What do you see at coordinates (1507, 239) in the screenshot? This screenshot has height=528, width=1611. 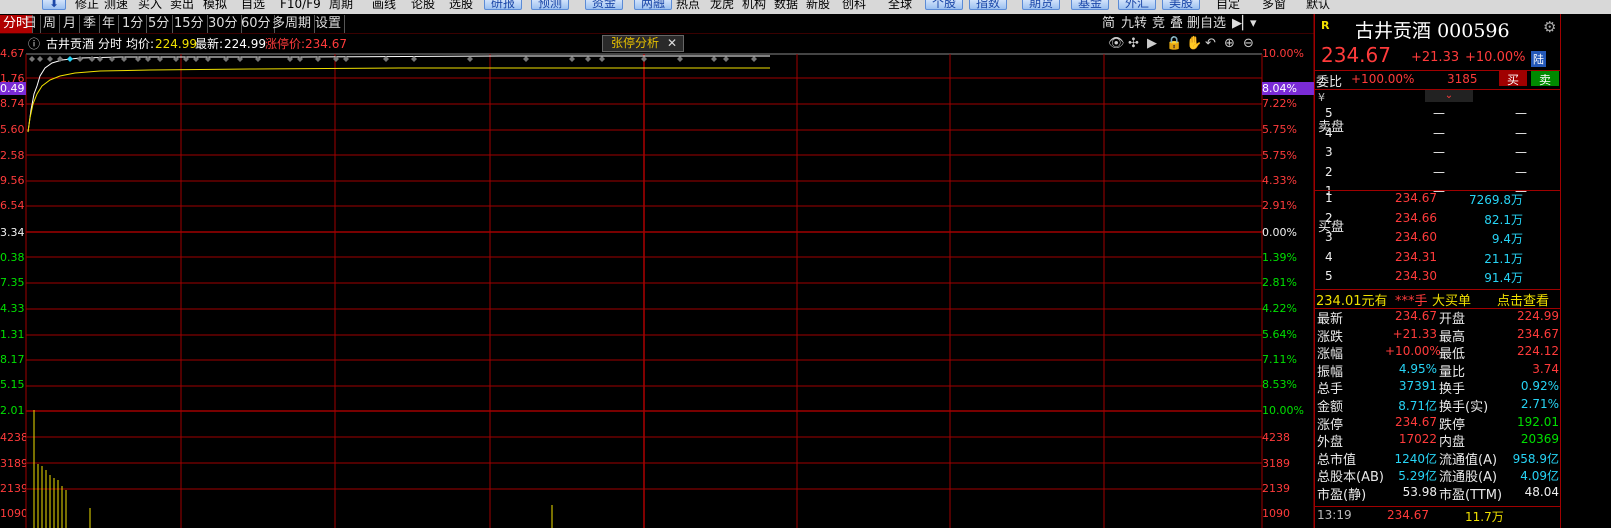 I see `buy-level-volume: 9.4万` at bounding box center [1507, 239].